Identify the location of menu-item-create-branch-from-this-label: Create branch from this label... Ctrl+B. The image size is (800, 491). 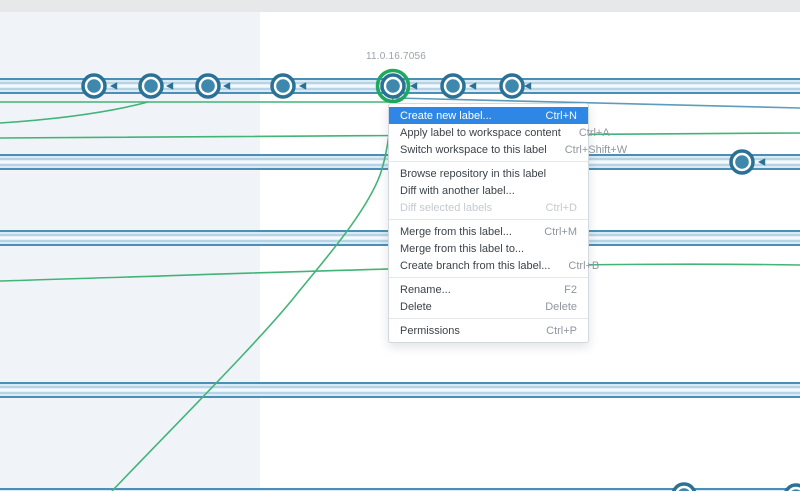
(494, 265).